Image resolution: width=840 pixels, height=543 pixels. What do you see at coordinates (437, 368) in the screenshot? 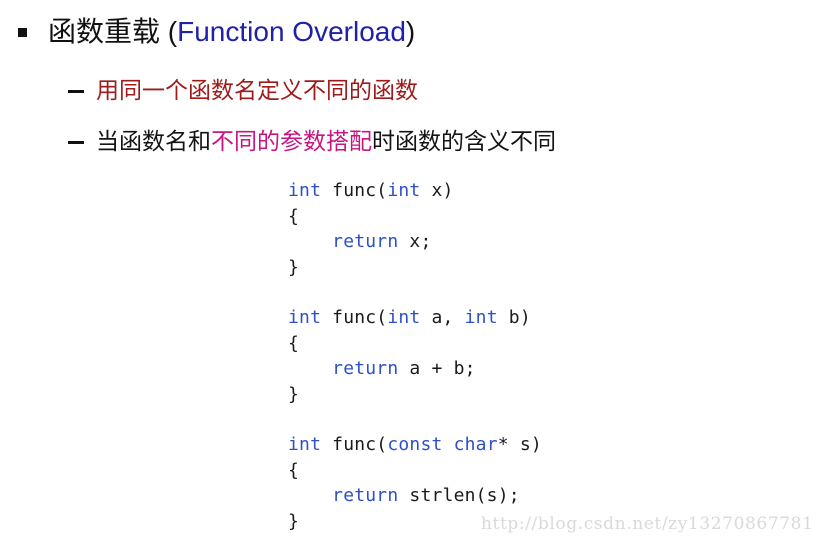
I see `code-text: a + b;` at bounding box center [437, 368].